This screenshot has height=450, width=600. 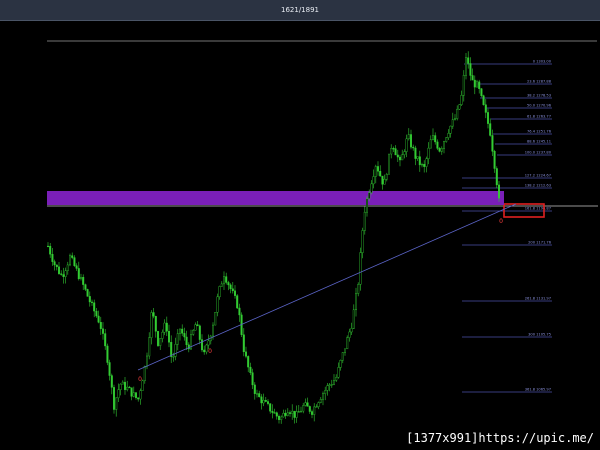 What do you see at coordinates (539, 335) in the screenshot?
I see `fib-level-label: 300 1105.75` at bounding box center [539, 335].